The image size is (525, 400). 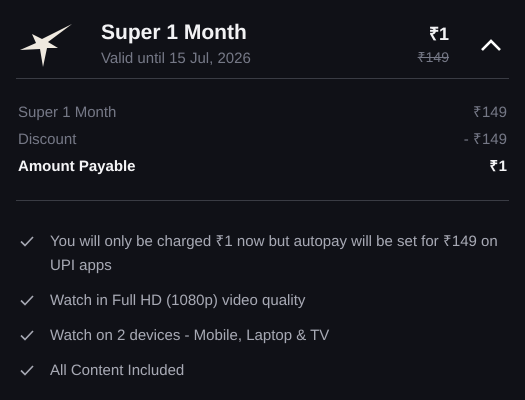 I want to click on plan-price: ₹1, so click(x=438, y=34).